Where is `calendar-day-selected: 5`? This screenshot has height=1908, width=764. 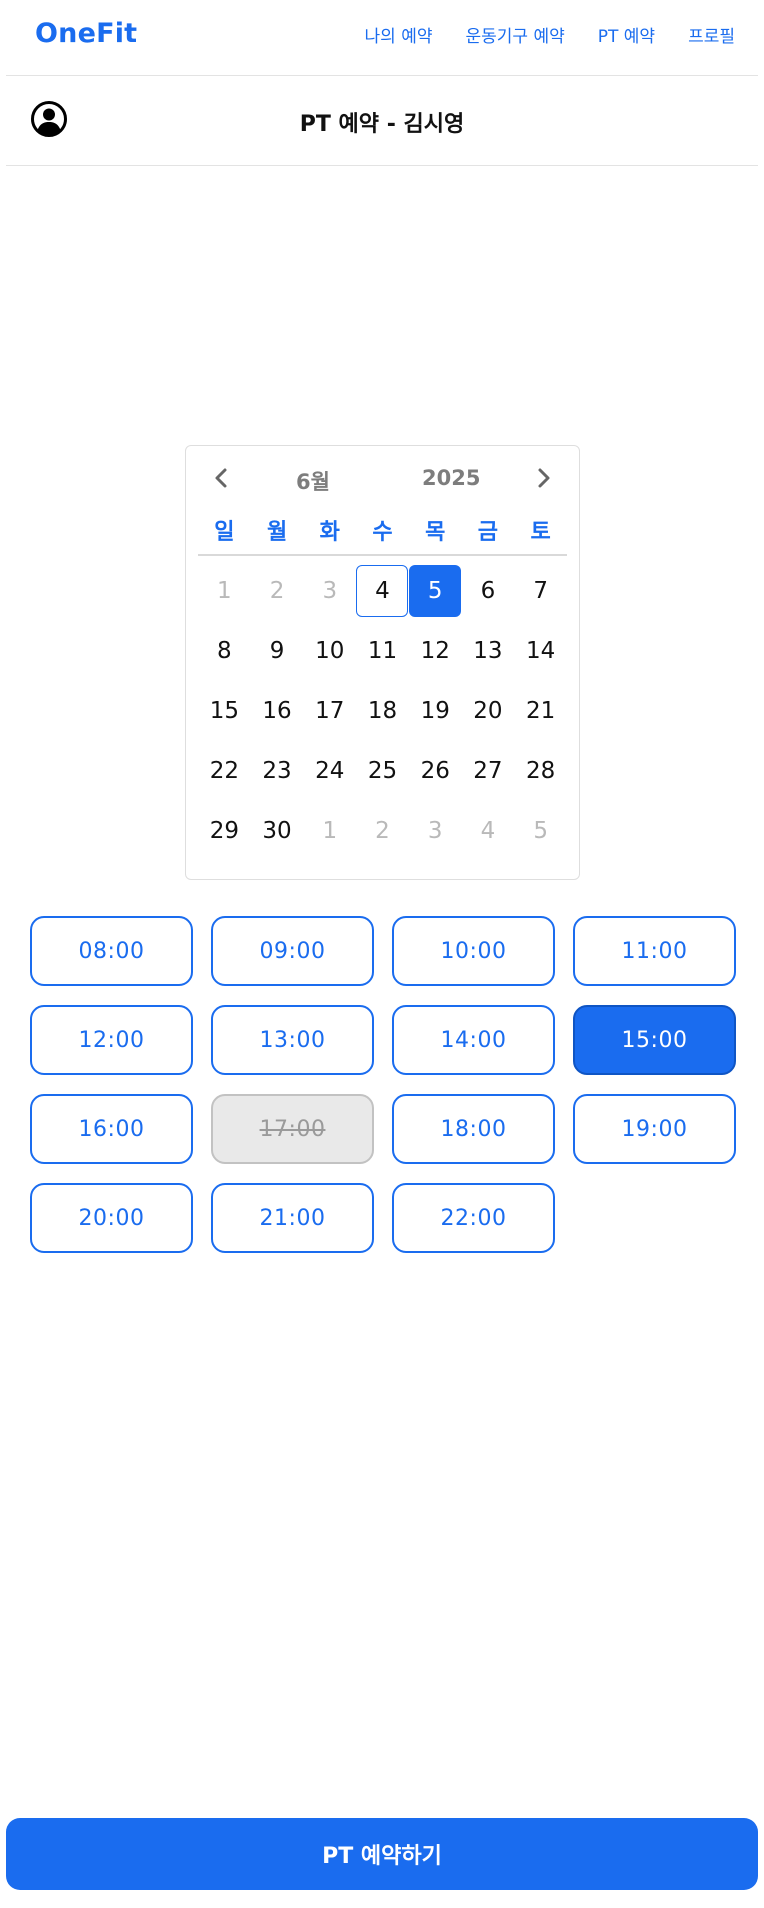
calendar-day-selected: 5 is located at coordinates (435, 596).